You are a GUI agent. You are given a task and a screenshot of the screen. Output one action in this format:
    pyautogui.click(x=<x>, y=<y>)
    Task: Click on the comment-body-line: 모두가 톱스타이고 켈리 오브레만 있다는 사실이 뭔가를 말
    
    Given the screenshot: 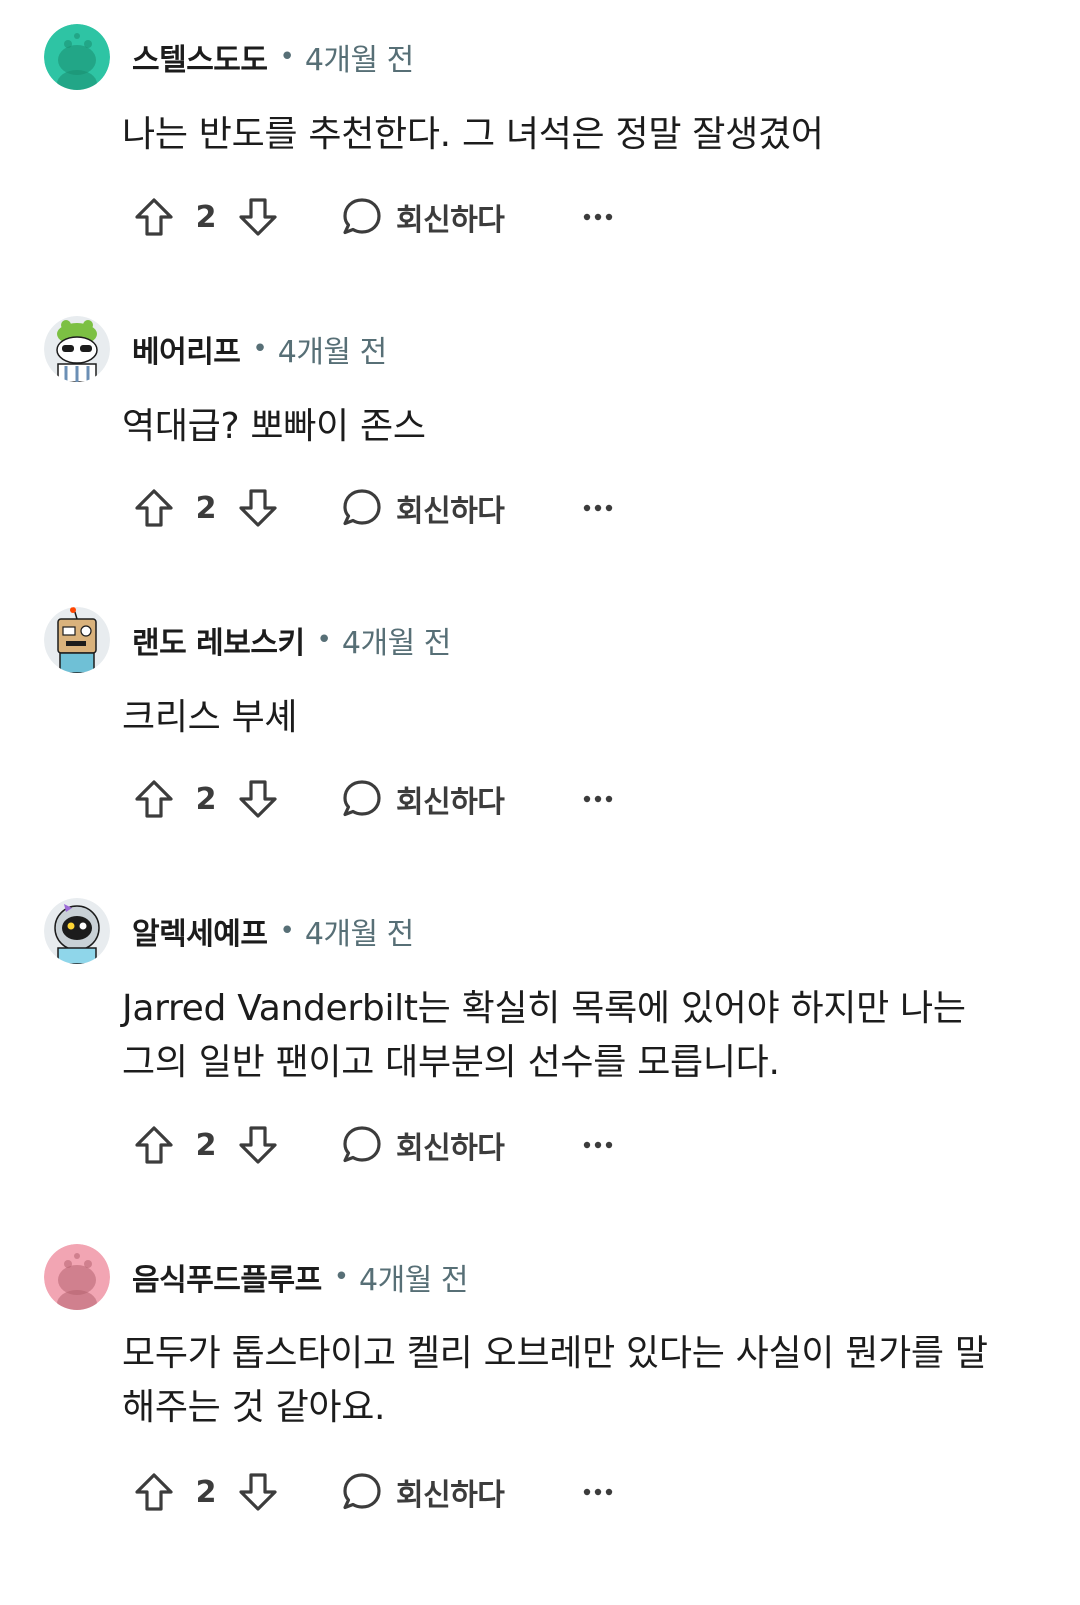 What is the action you would take?
    pyautogui.click(x=555, y=1353)
    